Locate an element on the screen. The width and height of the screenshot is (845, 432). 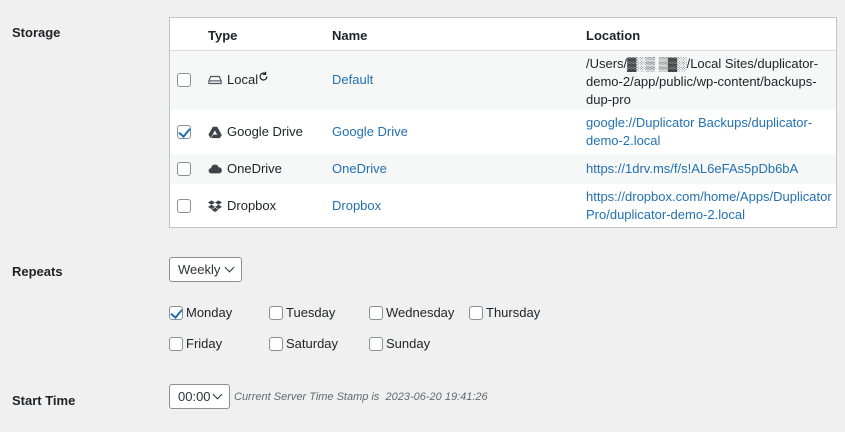
header-location: Location is located at coordinates (613, 35).